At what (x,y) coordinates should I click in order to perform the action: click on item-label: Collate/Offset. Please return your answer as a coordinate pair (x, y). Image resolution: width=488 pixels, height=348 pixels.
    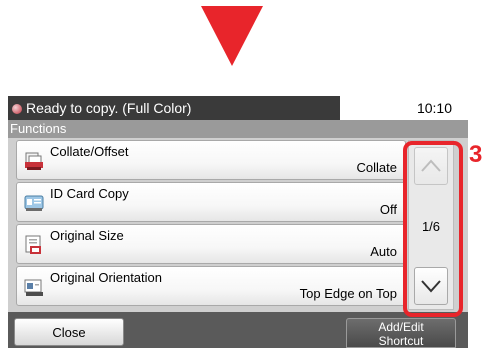
    Looking at the image, I should click on (89, 151).